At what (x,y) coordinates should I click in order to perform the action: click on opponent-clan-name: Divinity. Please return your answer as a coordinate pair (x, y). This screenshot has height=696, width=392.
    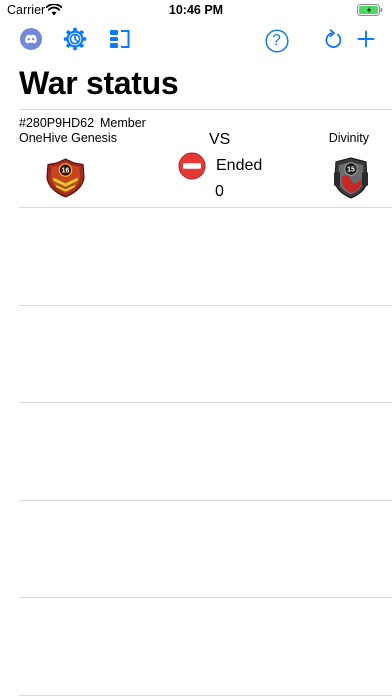
    Looking at the image, I should click on (348, 138).